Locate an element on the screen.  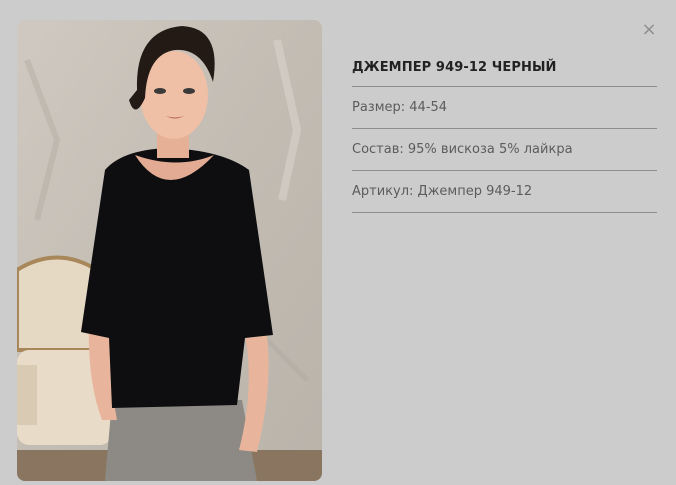
product-composition: Состав: 95% вискоза 5% лайкра is located at coordinates (504, 150).